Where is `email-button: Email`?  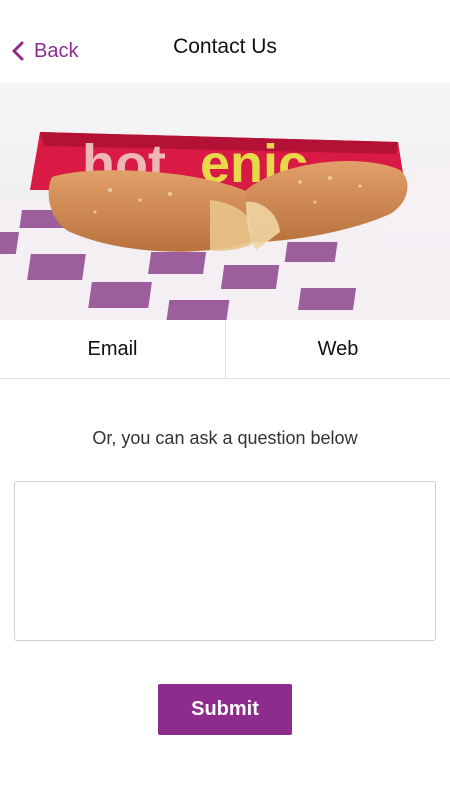 email-button: Email is located at coordinates (113, 349).